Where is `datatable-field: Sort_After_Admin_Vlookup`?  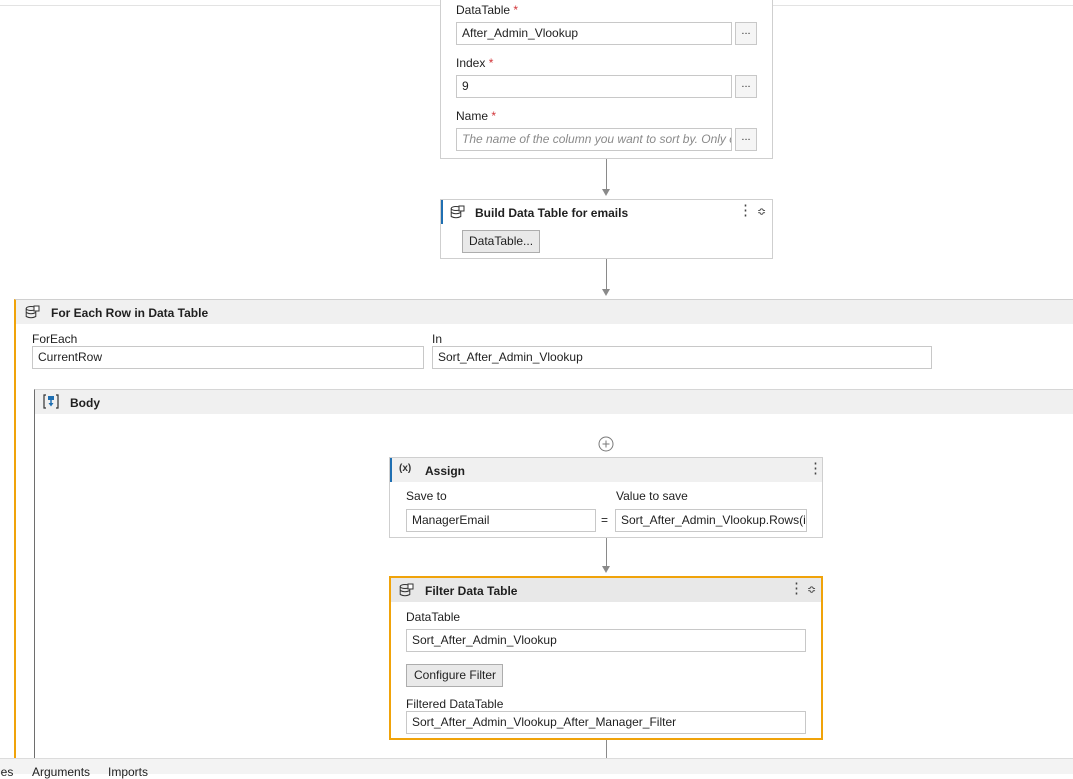
datatable-field: Sort_After_Admin_Vlookup is located at coordinates (606, 640).